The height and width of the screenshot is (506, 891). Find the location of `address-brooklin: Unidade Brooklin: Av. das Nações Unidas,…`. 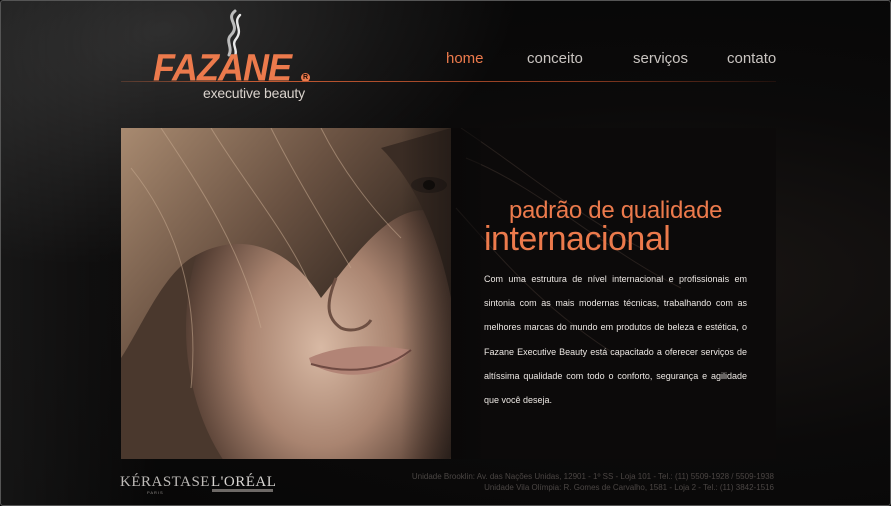

address-brooklin: Unidade Brooklin: Av. das Nações Unidas,… is located at coordinates (592, 476).